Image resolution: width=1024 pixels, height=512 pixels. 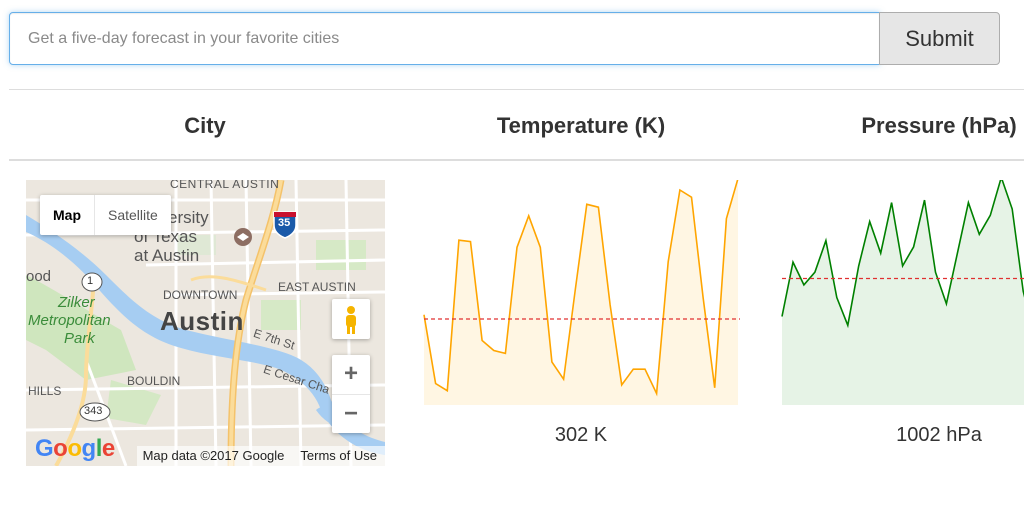 I want to click on map-label-austin: Austin, so click(x=202, y=321).